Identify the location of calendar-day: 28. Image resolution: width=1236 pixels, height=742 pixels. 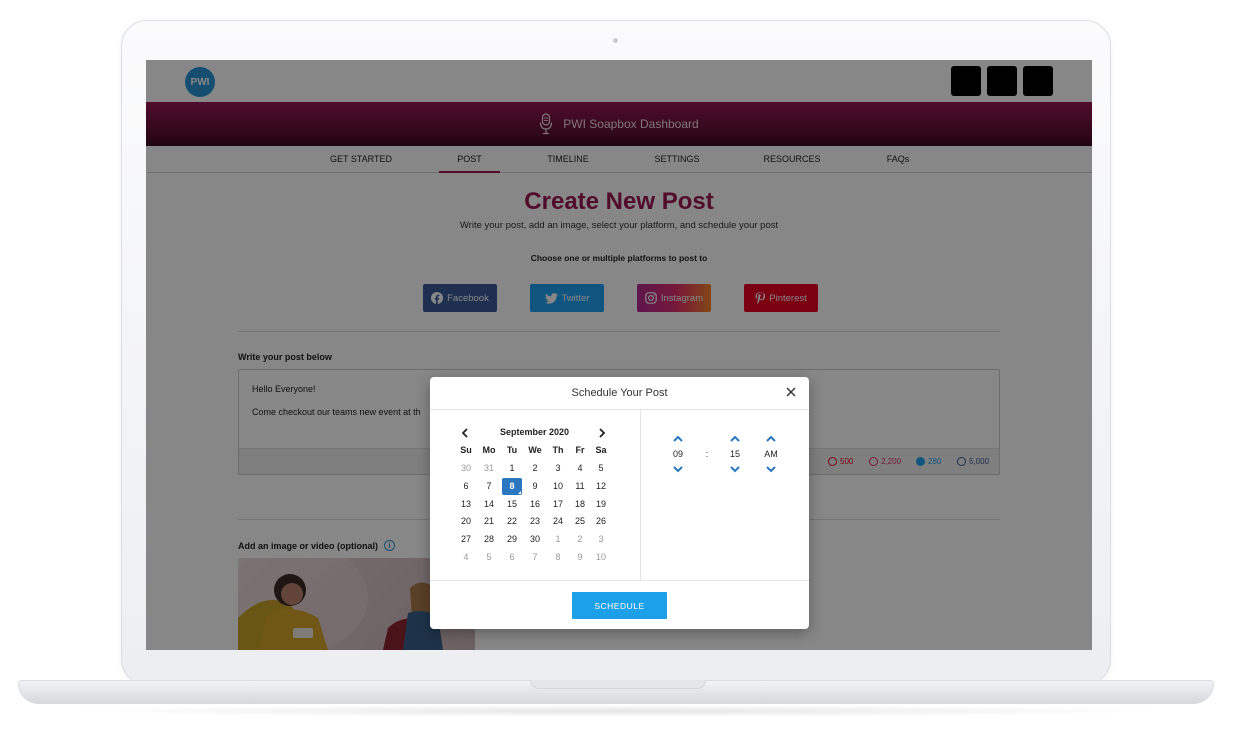
(489, 539).